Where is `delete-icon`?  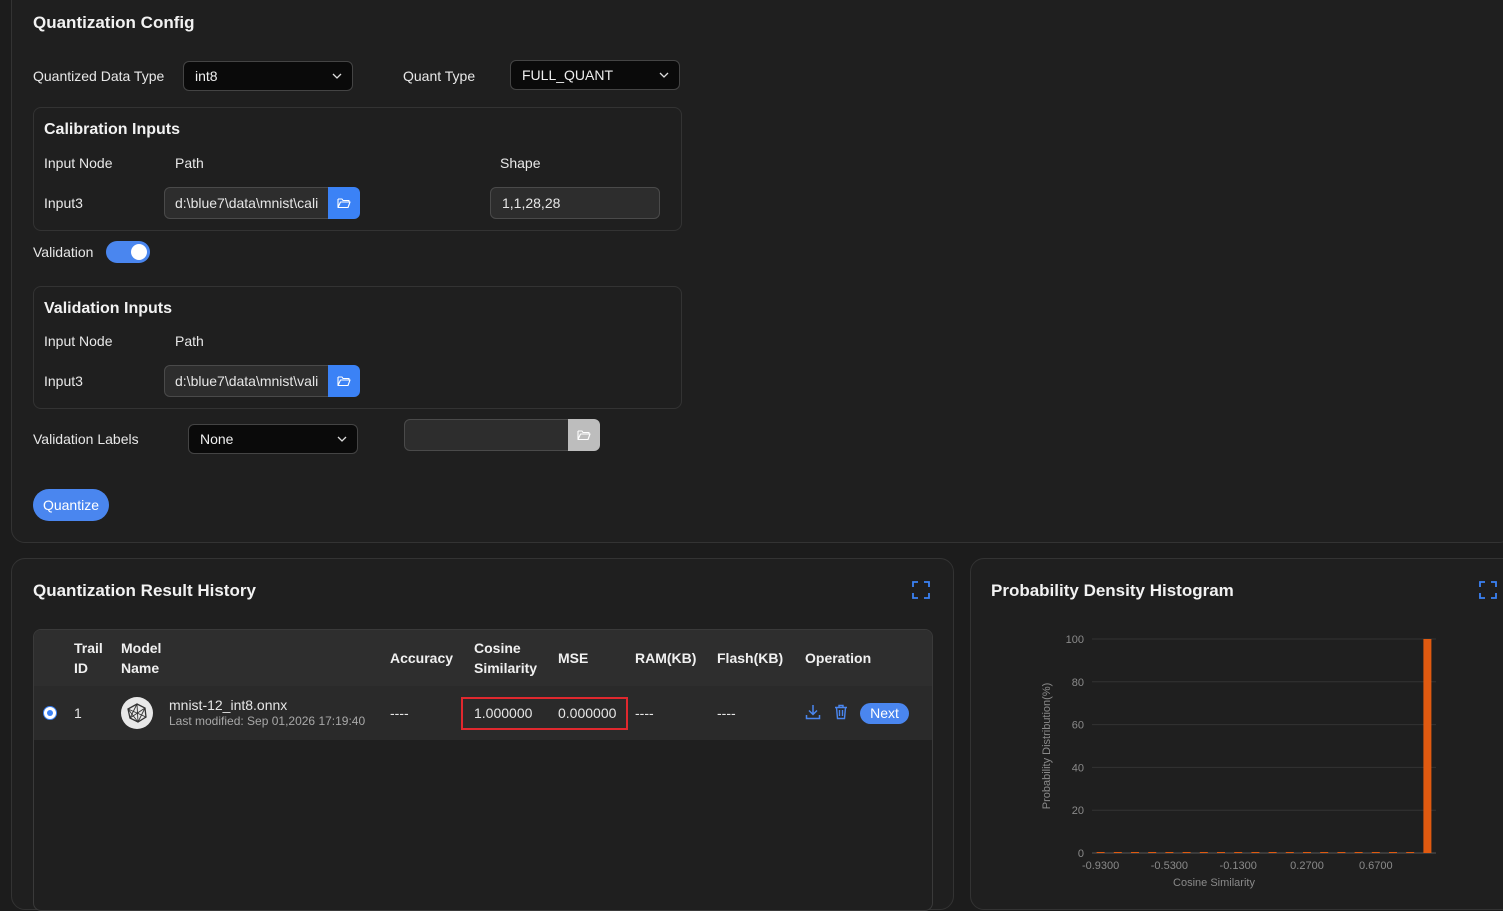
delete-icon is located at coordinates (841, 712).